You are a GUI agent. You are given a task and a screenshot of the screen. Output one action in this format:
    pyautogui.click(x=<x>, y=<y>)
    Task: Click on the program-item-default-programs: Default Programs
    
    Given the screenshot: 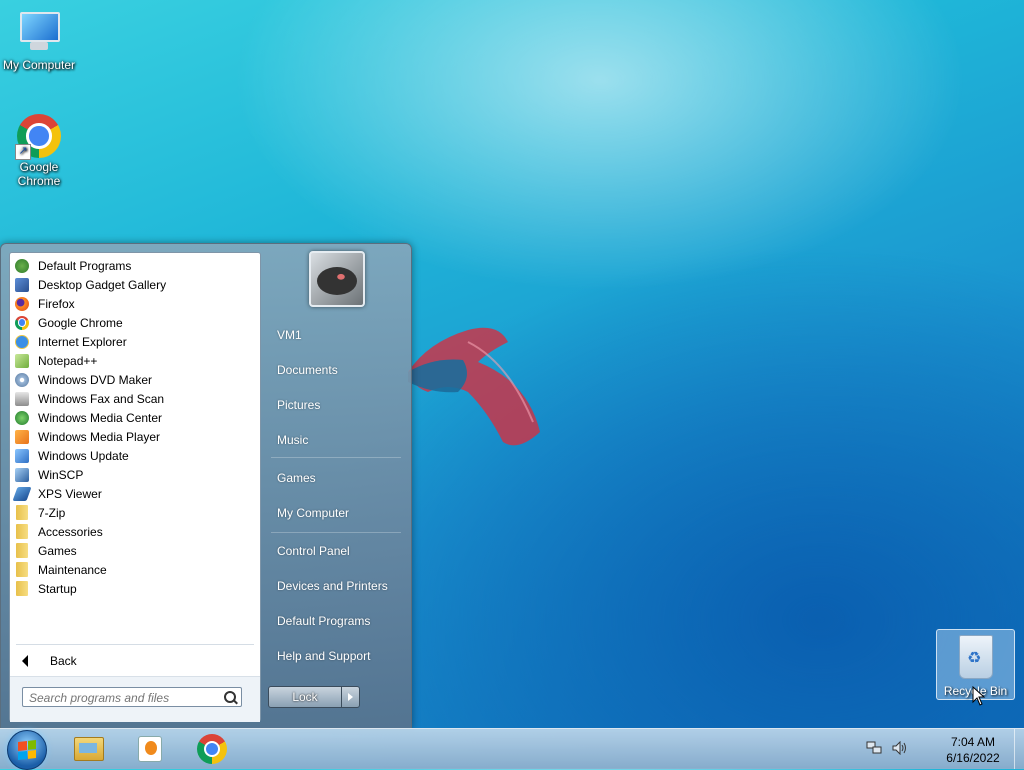 What is the action you would take?
    pyautogui.click(x=135, y=265)
    